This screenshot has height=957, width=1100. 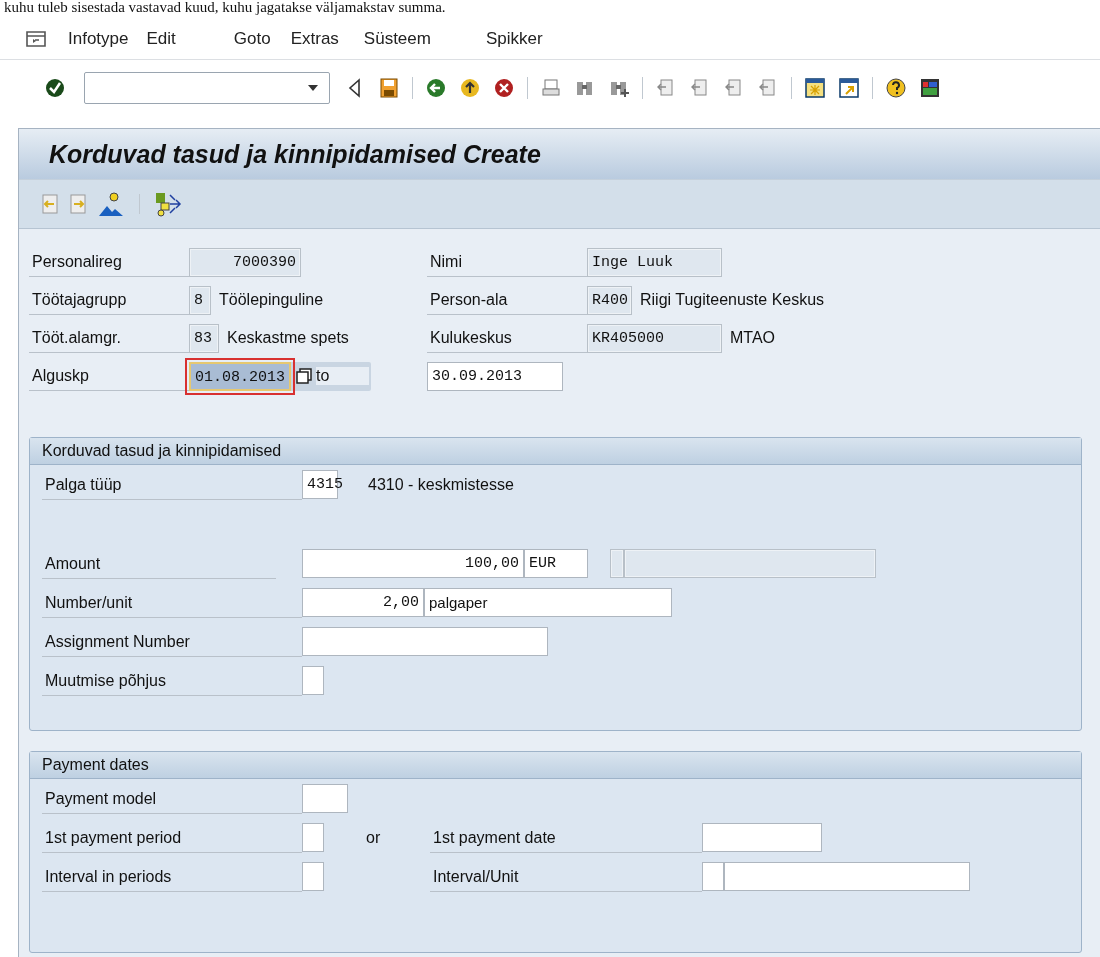 What do you see at coordinates (172, 837) in the screenshot?
I see `field-label: 1st payment period` at bounding box center [172, 837].